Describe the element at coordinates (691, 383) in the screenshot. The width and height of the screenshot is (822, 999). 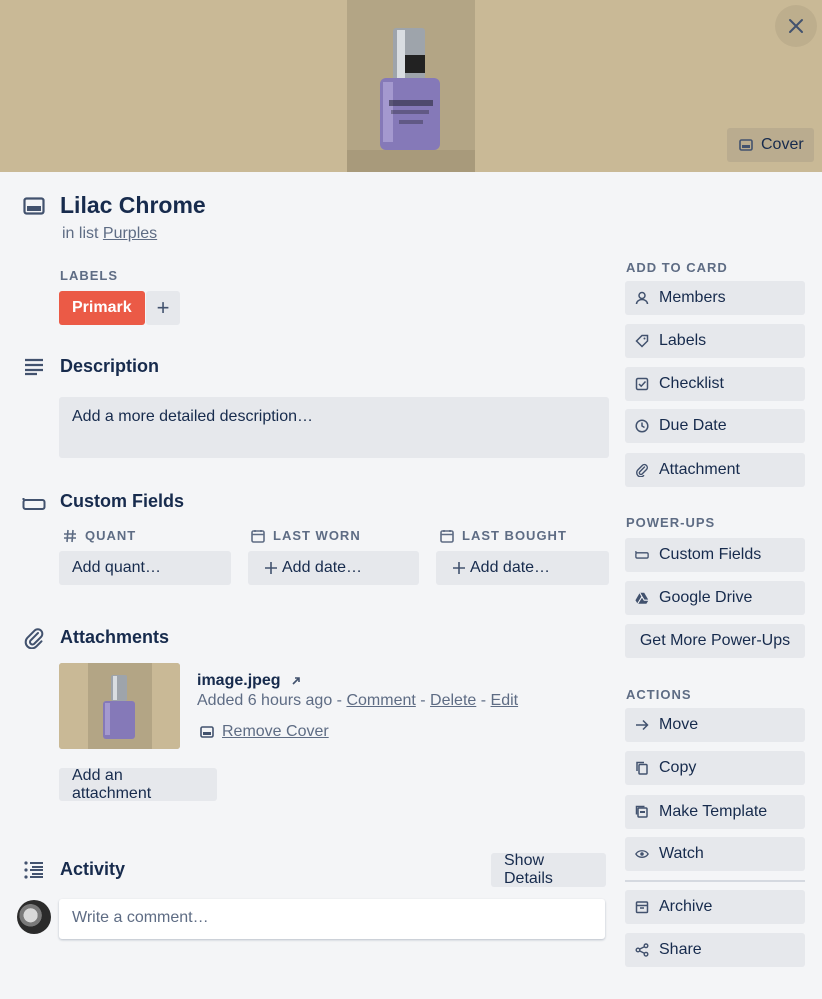
I see `checklist-label: Checklist` at that location.